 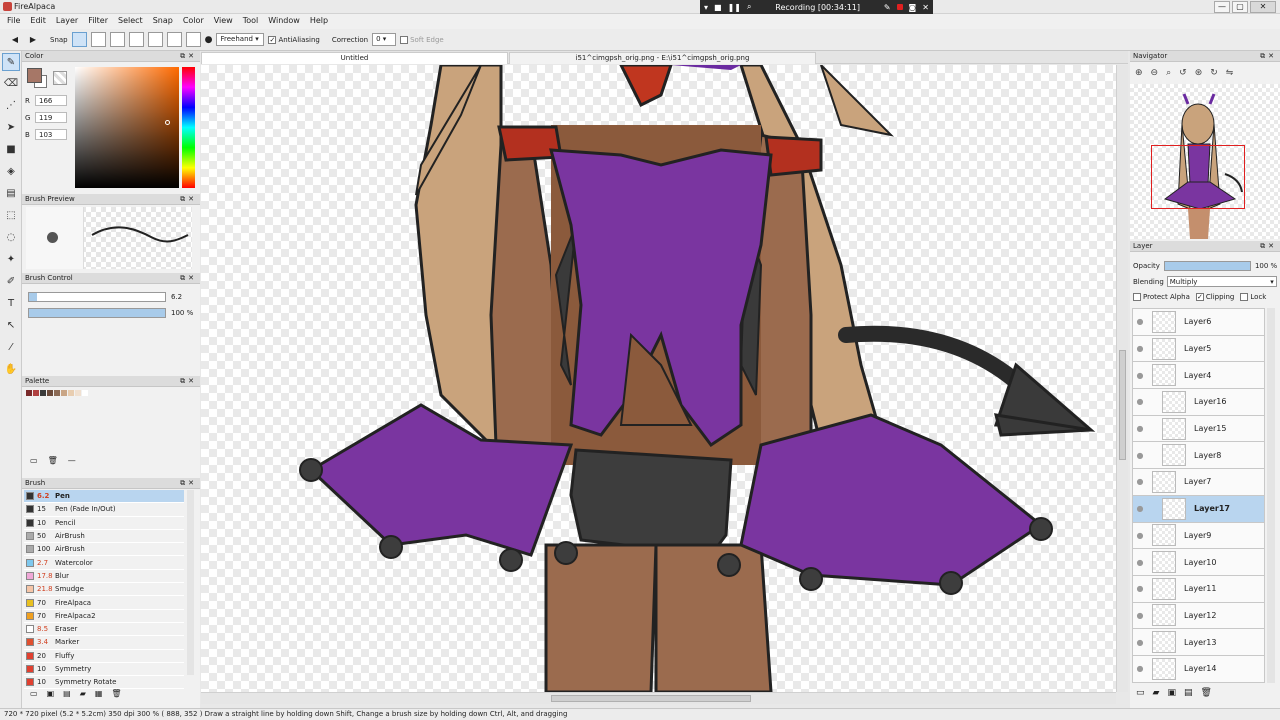 What do you see at coordinates (104, 603) in the screenshot?
I see `brush-item: 70 FireAlpaca` at bounding box center [104, 603].